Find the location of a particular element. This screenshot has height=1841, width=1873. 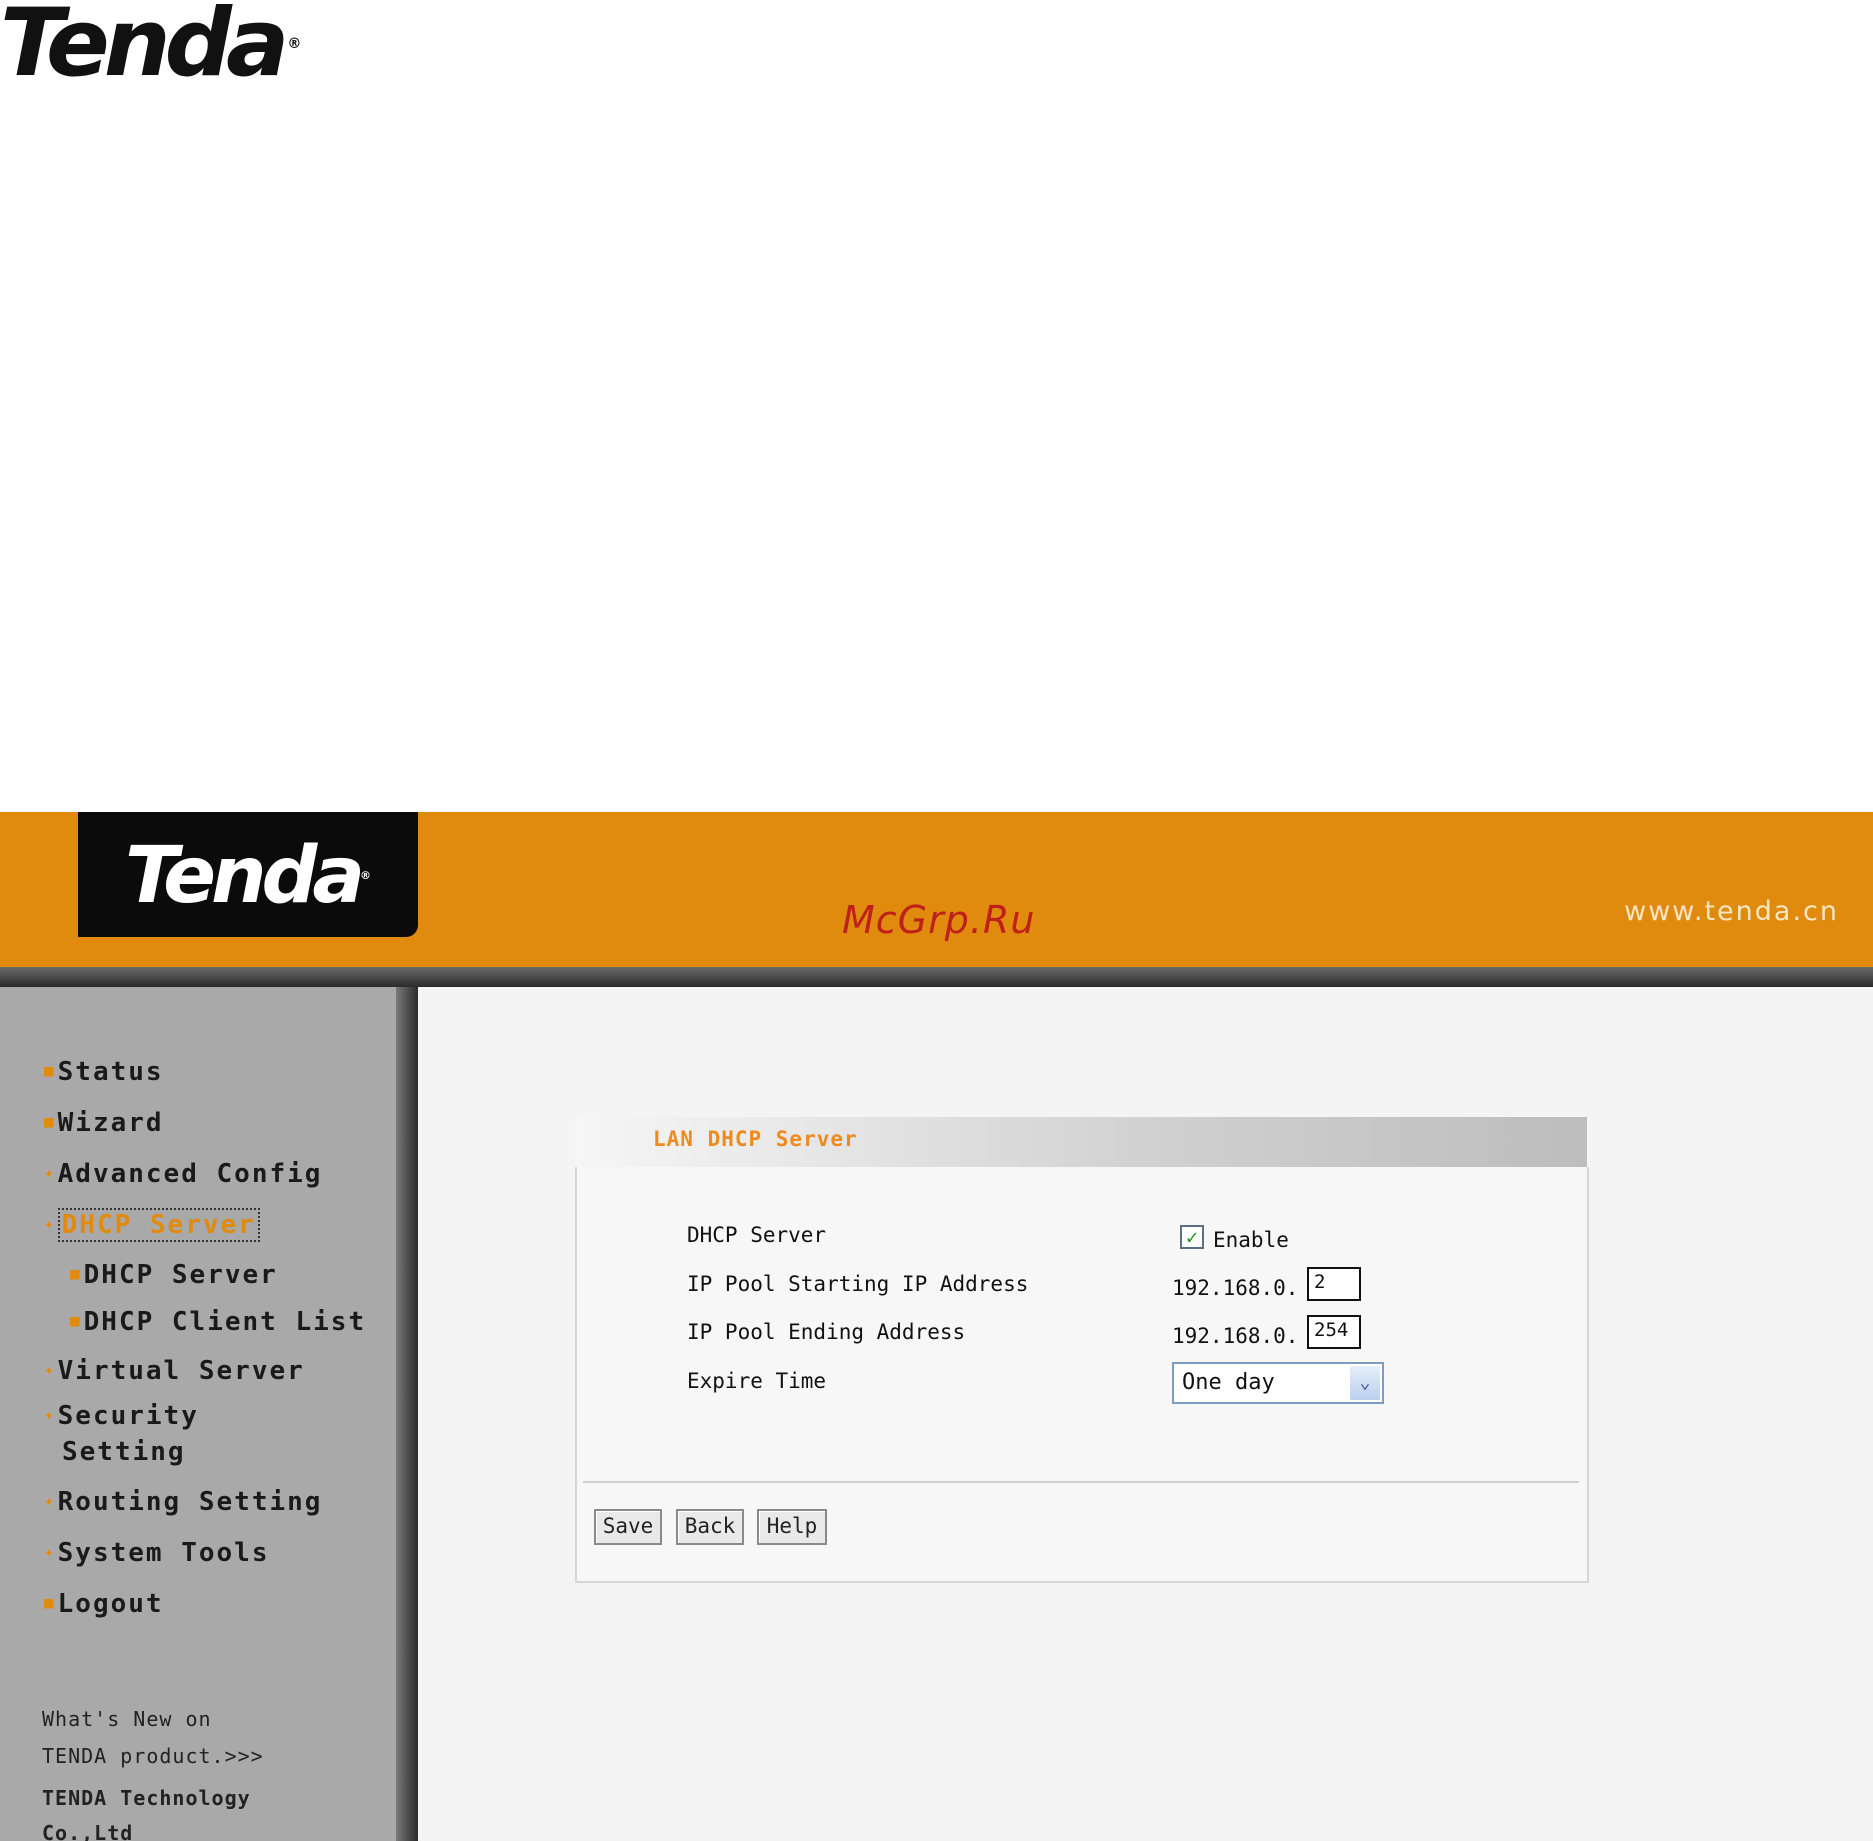

sidebar-item-security-setting: ✦Security Setting is located at coordinates (121, 1433).